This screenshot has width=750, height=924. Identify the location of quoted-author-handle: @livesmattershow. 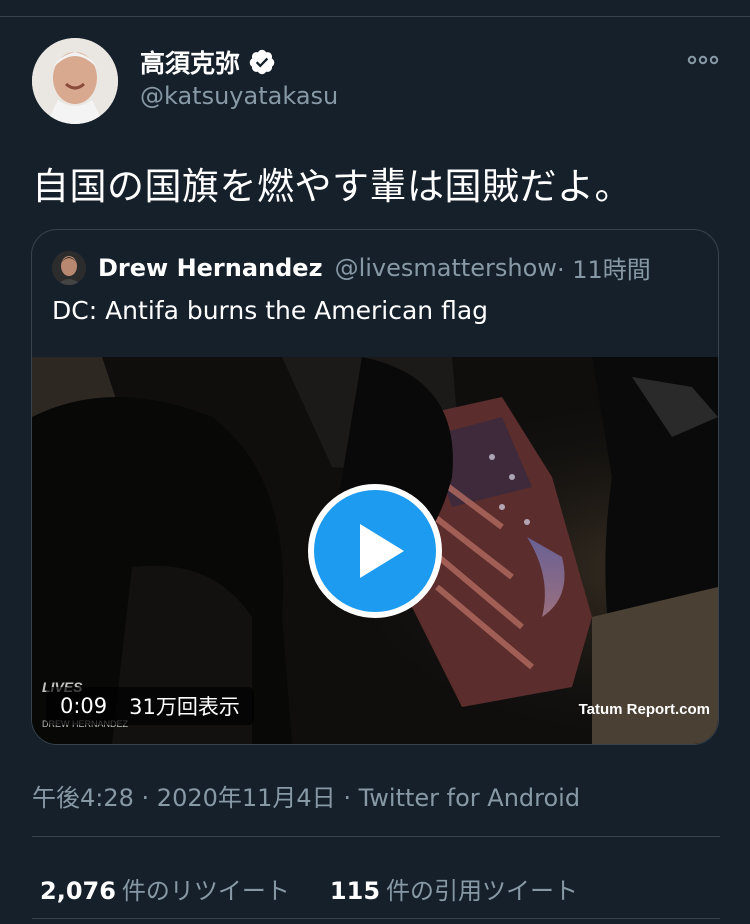
(445, 267).